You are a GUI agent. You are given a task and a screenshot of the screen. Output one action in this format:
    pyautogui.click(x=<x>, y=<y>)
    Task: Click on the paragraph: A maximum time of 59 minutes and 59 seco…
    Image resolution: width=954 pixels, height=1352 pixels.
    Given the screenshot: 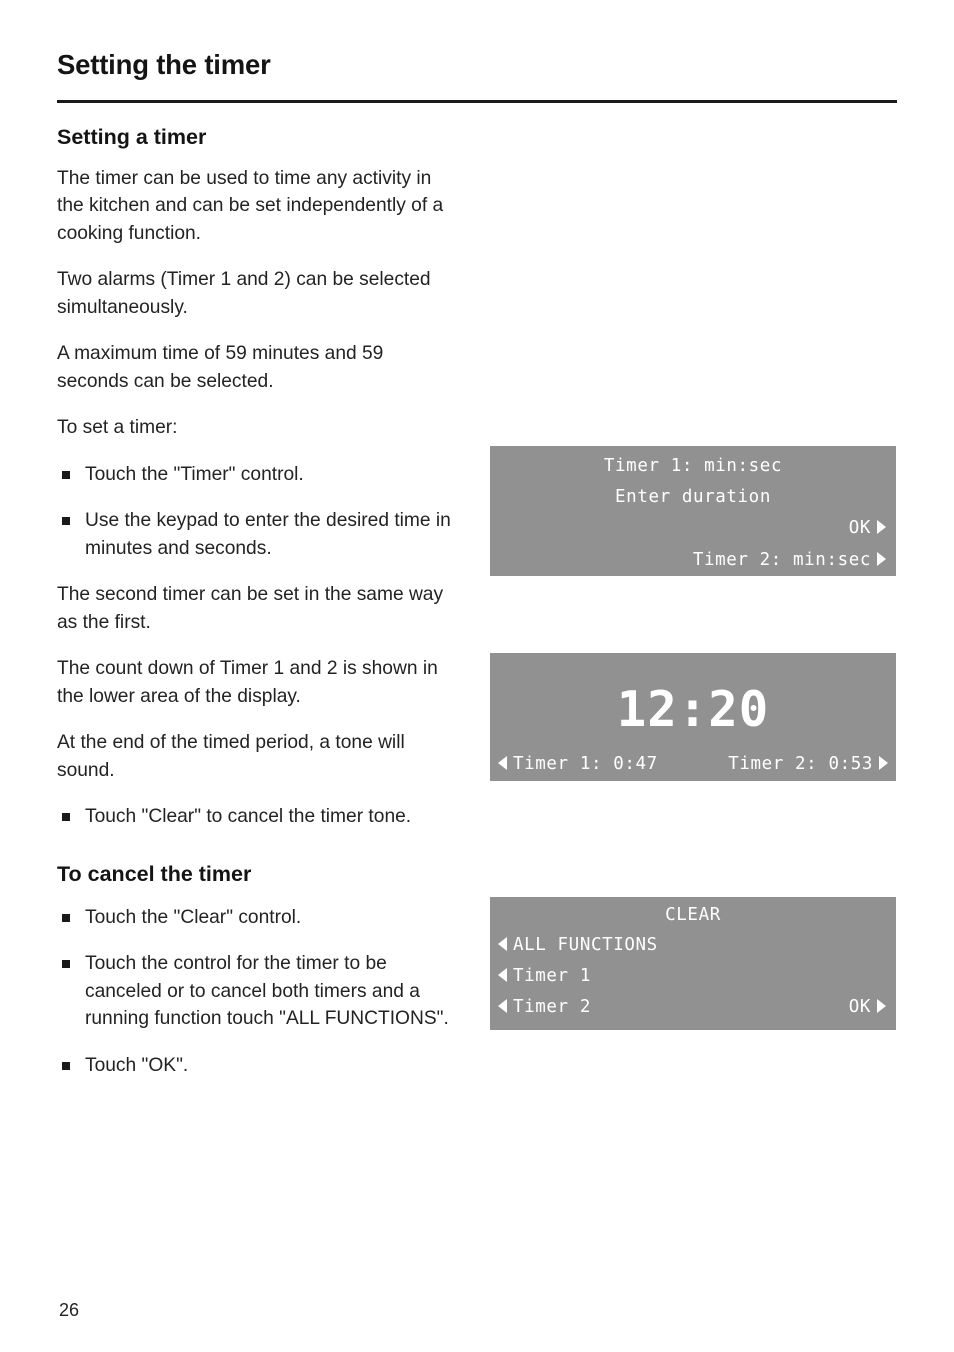 What is the action you would take?
    pyautogui.click(x=220, y=367)
    